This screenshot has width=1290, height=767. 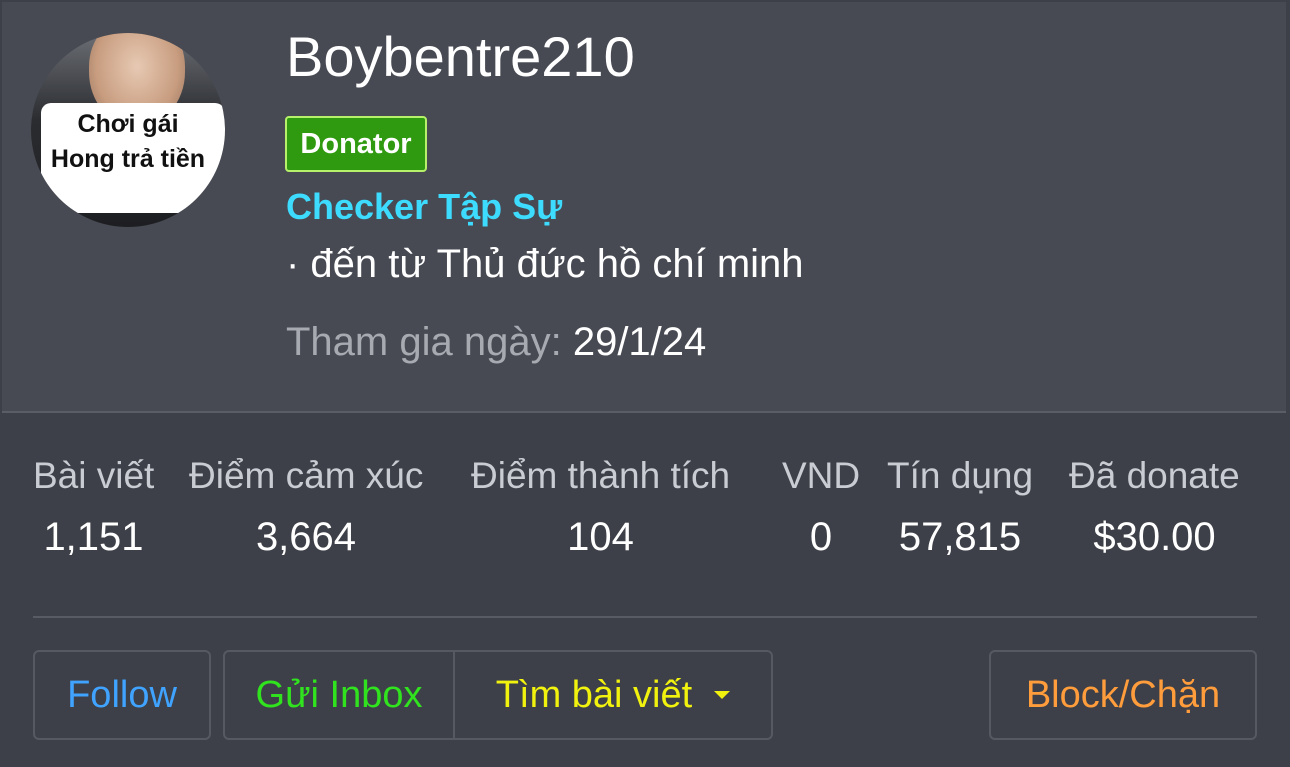 I want to click on stat-value: 0, so click(x=821, y=537).